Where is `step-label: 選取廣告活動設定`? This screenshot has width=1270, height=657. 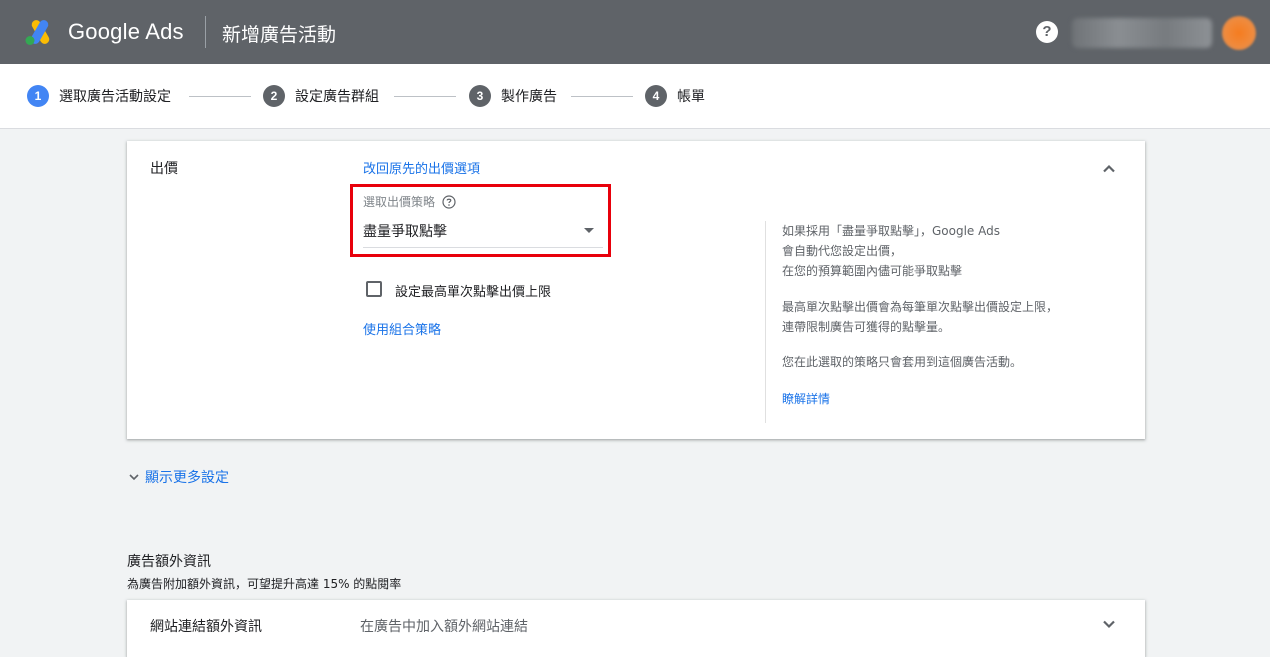
step-label: 選取廣告活動設定 is located at coordinates (115, 97).